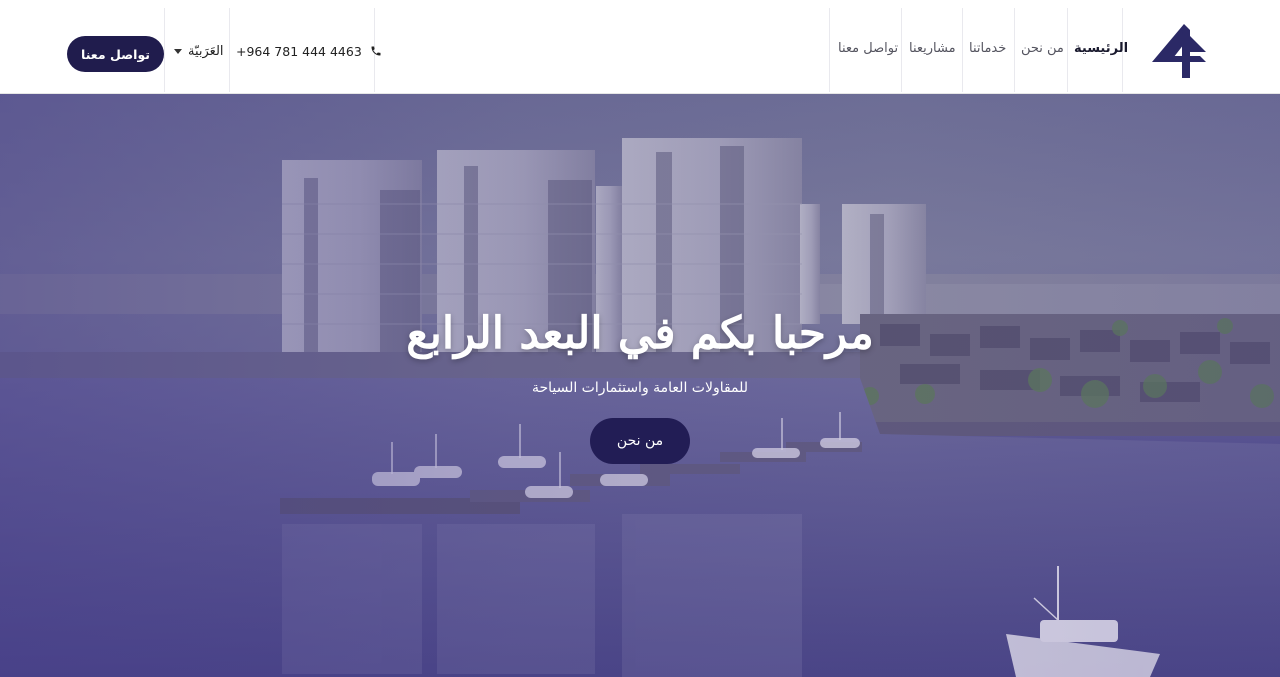  Describe the element at coordinates (640, 333) in the screenshot. I see `hero-title: مرحبا بكم في البعد الرابع` at that location.